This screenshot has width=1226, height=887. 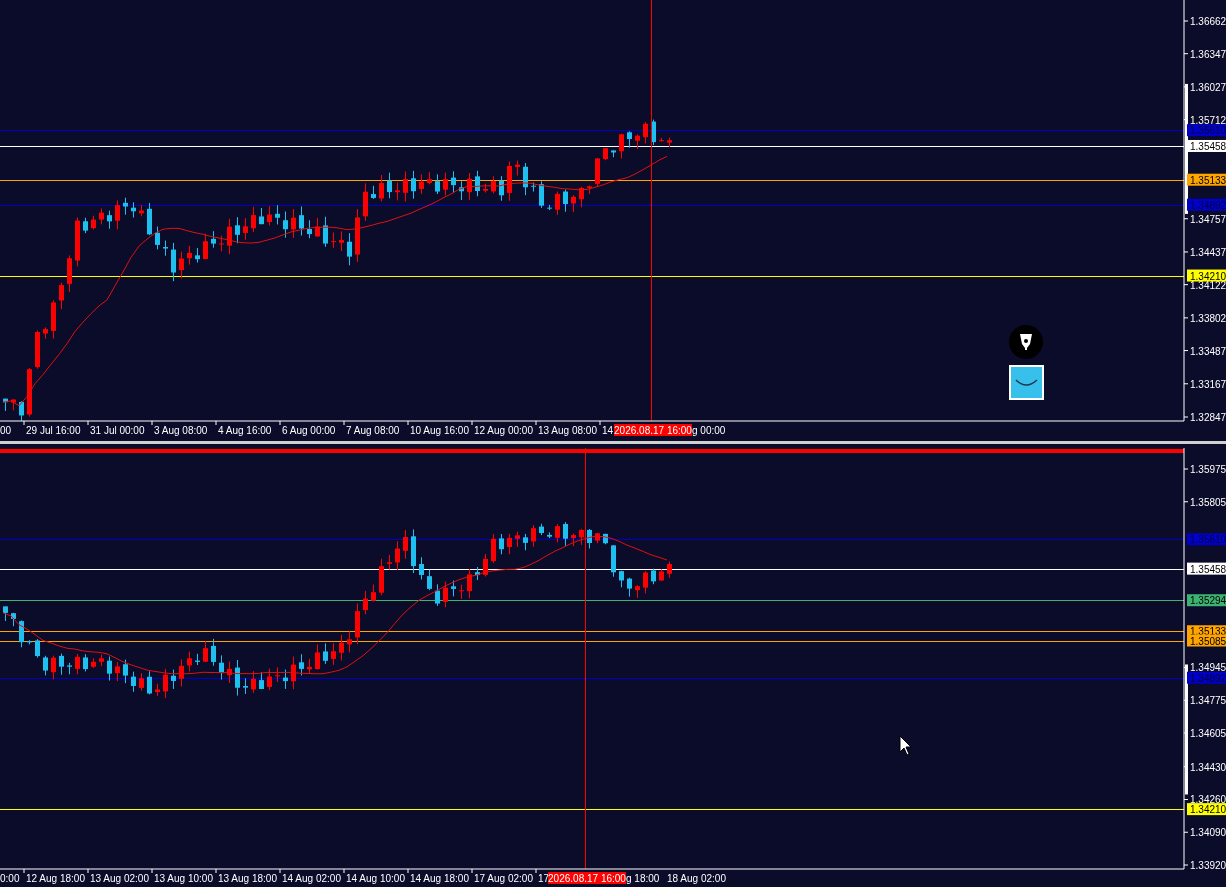 I want to click on time-label: 14 Aug 02:00, so click(x=311, y=878).